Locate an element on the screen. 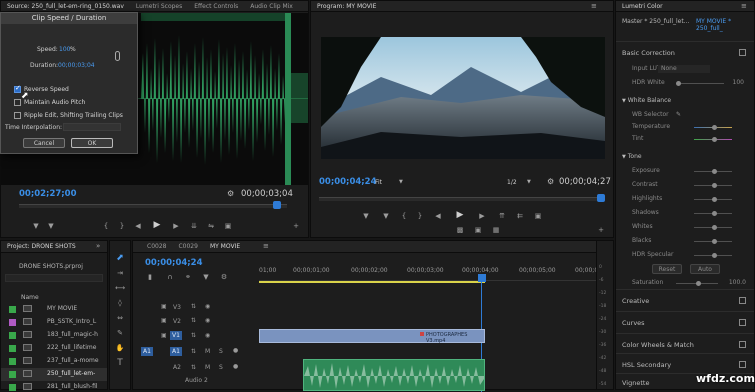 Image resolution: width=755 pixels, height=392 pixels. resolution-chevron-icon: ▼ is located at coordinates (529, 182).